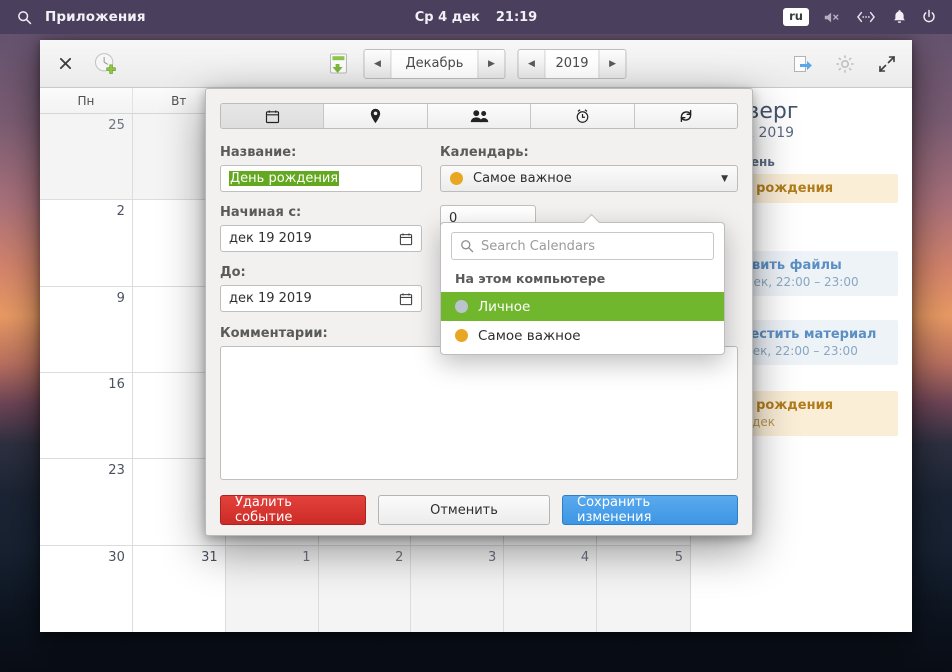 The image size is (952, 672). I want to click on current-month-label: Декабрь, so click(434, 63).